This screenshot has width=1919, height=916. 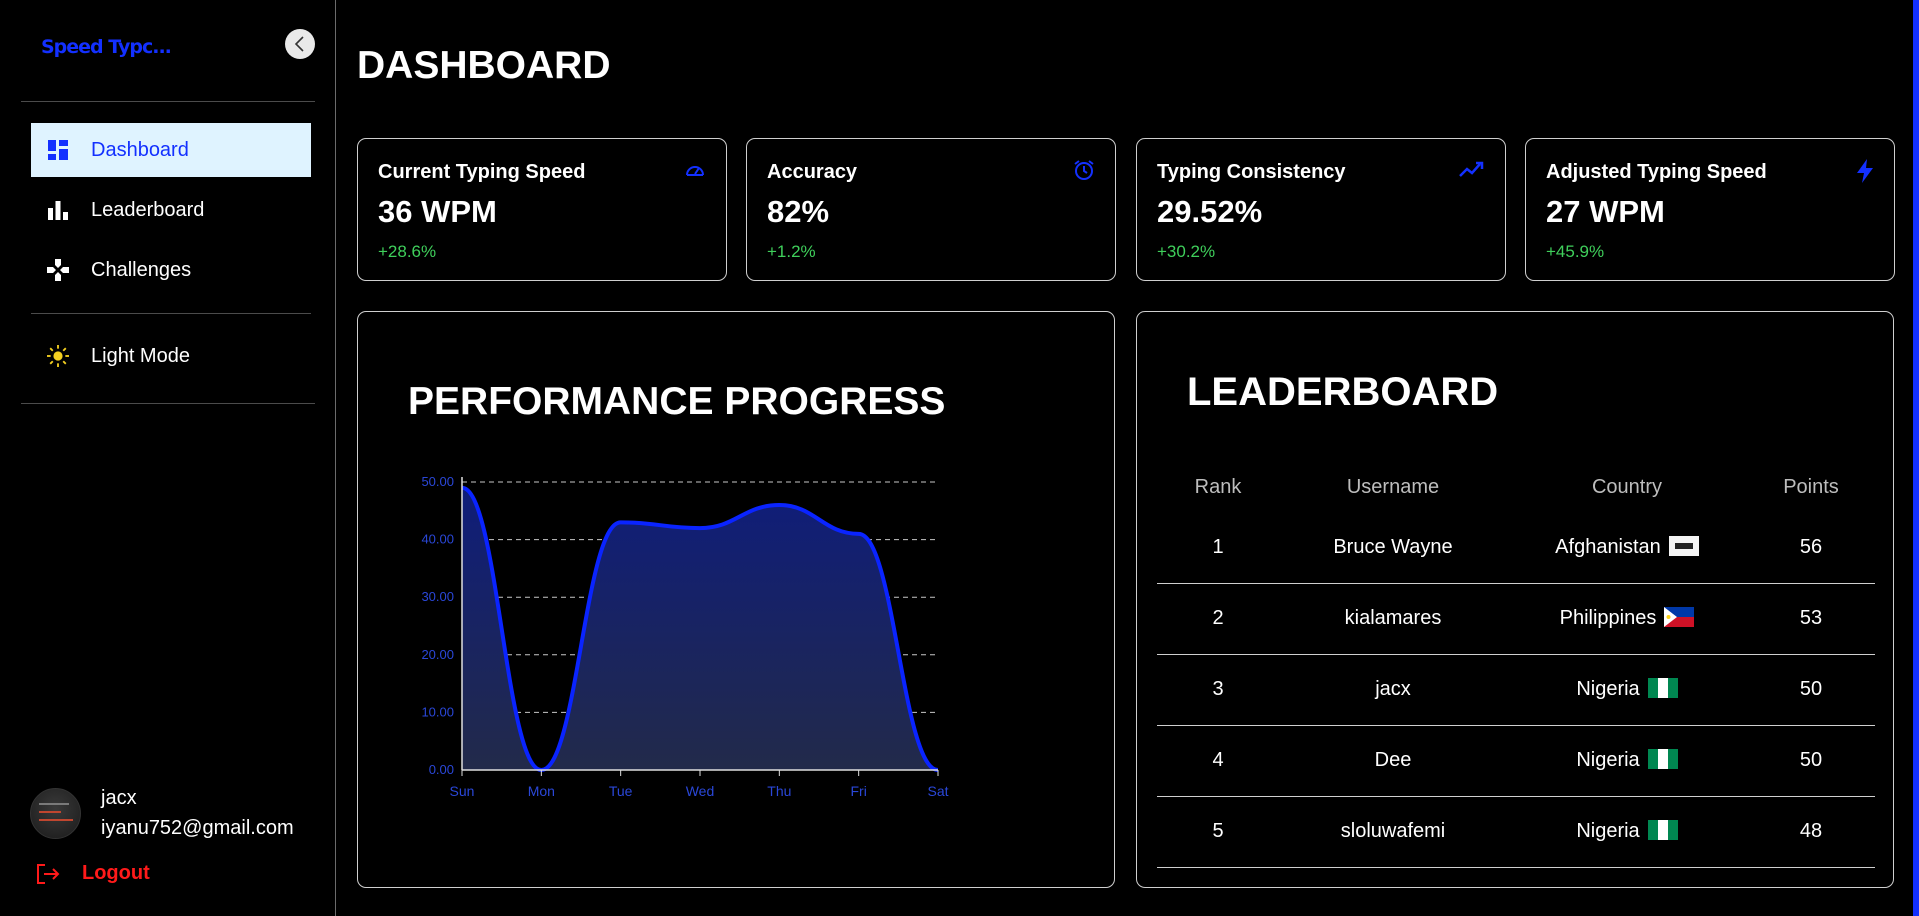 What do you see at coordinates (437, 596) in the screenshot?
I see `y-tick-label: 30.00` at bounding box center [437, 596].